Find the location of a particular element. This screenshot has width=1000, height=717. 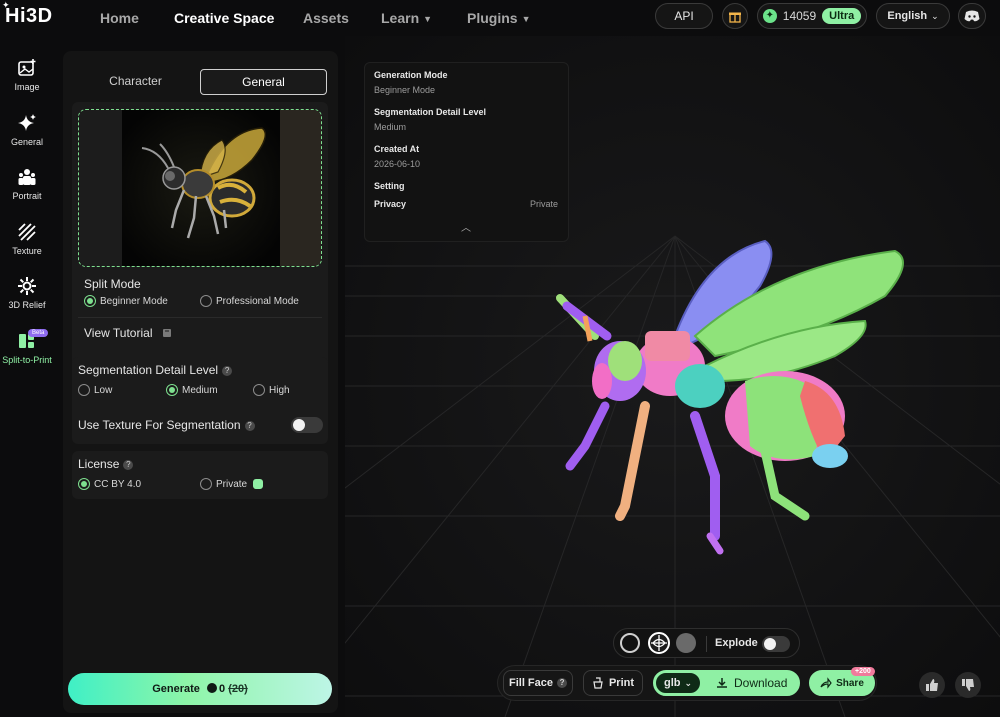

explode-toggle is located at coordinates (776, 644).